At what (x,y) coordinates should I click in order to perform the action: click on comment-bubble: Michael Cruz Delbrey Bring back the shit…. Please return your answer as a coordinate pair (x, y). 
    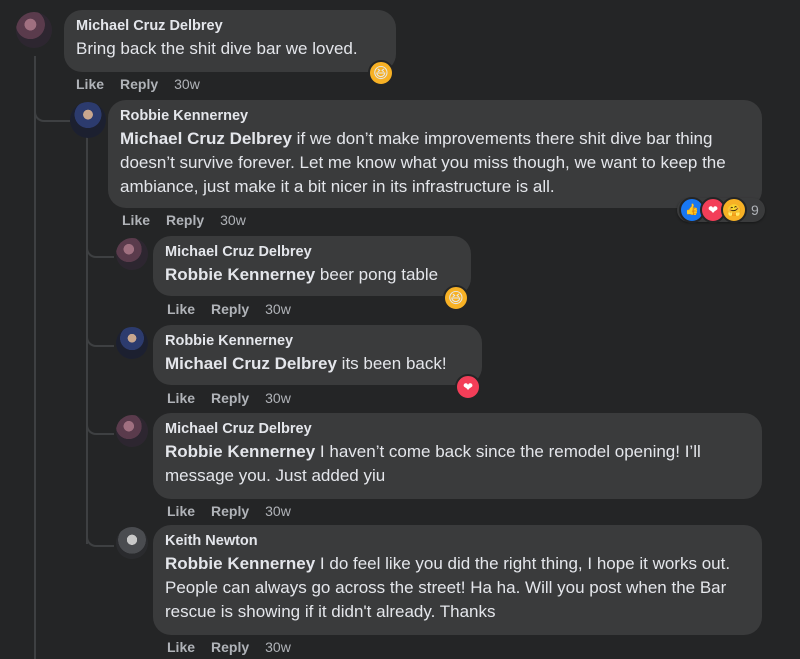
    Looking at the image, I should click on (230, 41).